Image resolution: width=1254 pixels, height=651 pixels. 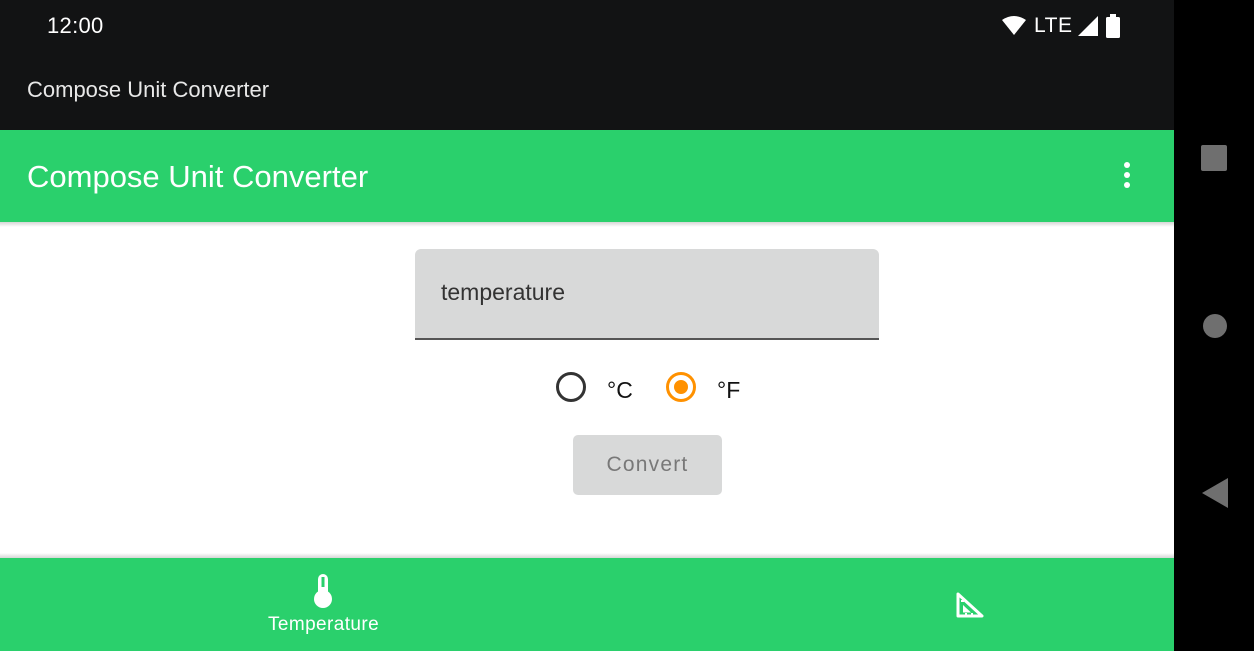 What do you see at coordinates (323, 624) in the screenshot?
I see `nav-item-temperature-label: Temperature` at bounding box center [323, 624].